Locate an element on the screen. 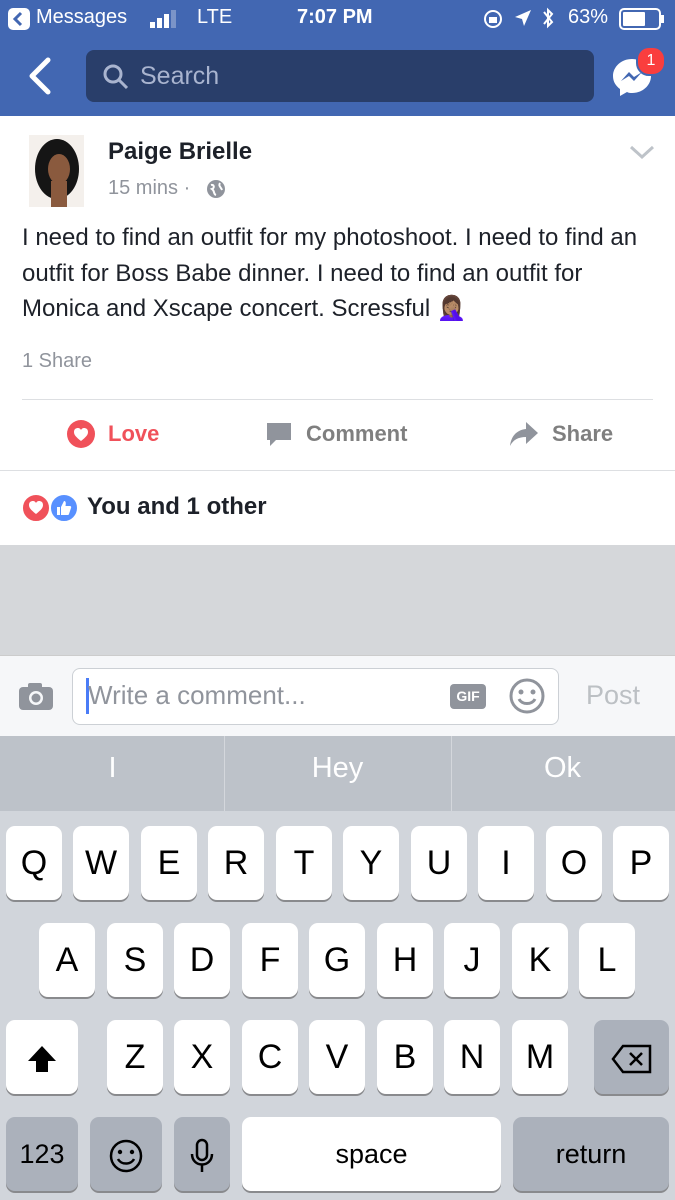 The height and width of the screenshot is (1200, 675). emoji-icon is located at coordinates (126, 1156).